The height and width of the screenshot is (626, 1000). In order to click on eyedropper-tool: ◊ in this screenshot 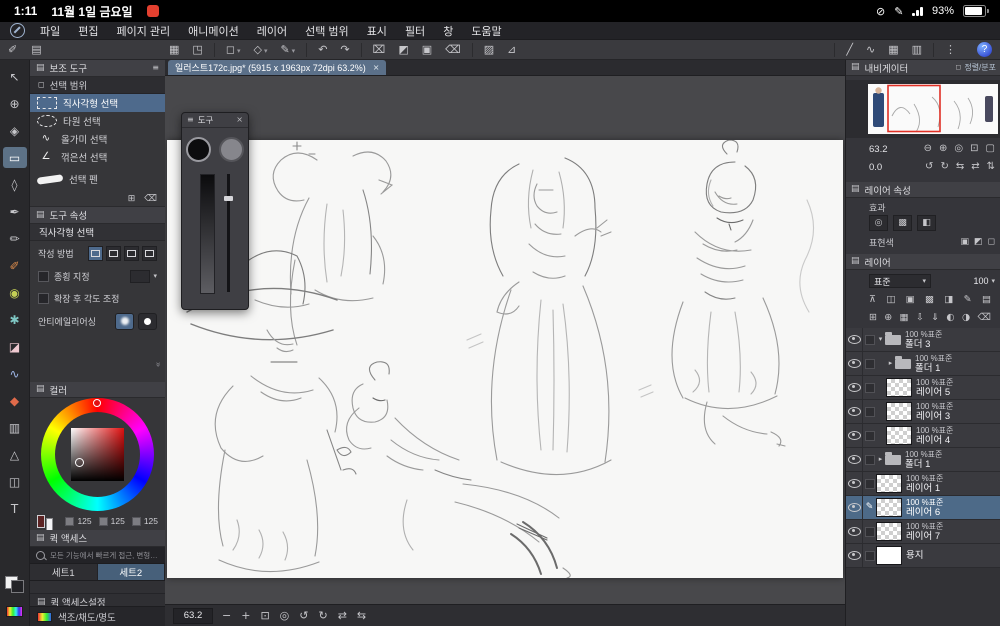, I will do `click(15, 184)`.